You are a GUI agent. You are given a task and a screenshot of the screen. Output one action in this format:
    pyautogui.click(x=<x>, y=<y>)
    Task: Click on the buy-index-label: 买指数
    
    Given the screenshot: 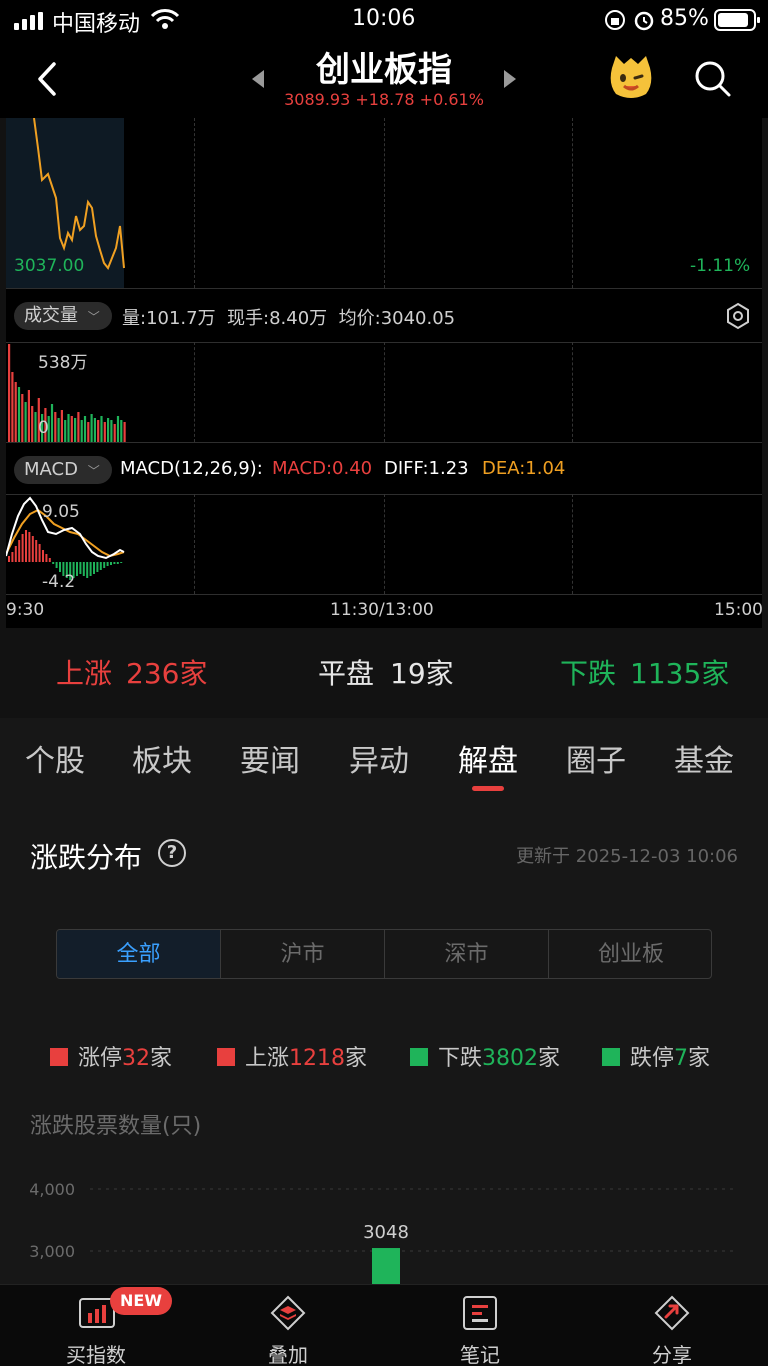 What is the action you would take?
    pyautogui.click(x=96, y=1354)
    